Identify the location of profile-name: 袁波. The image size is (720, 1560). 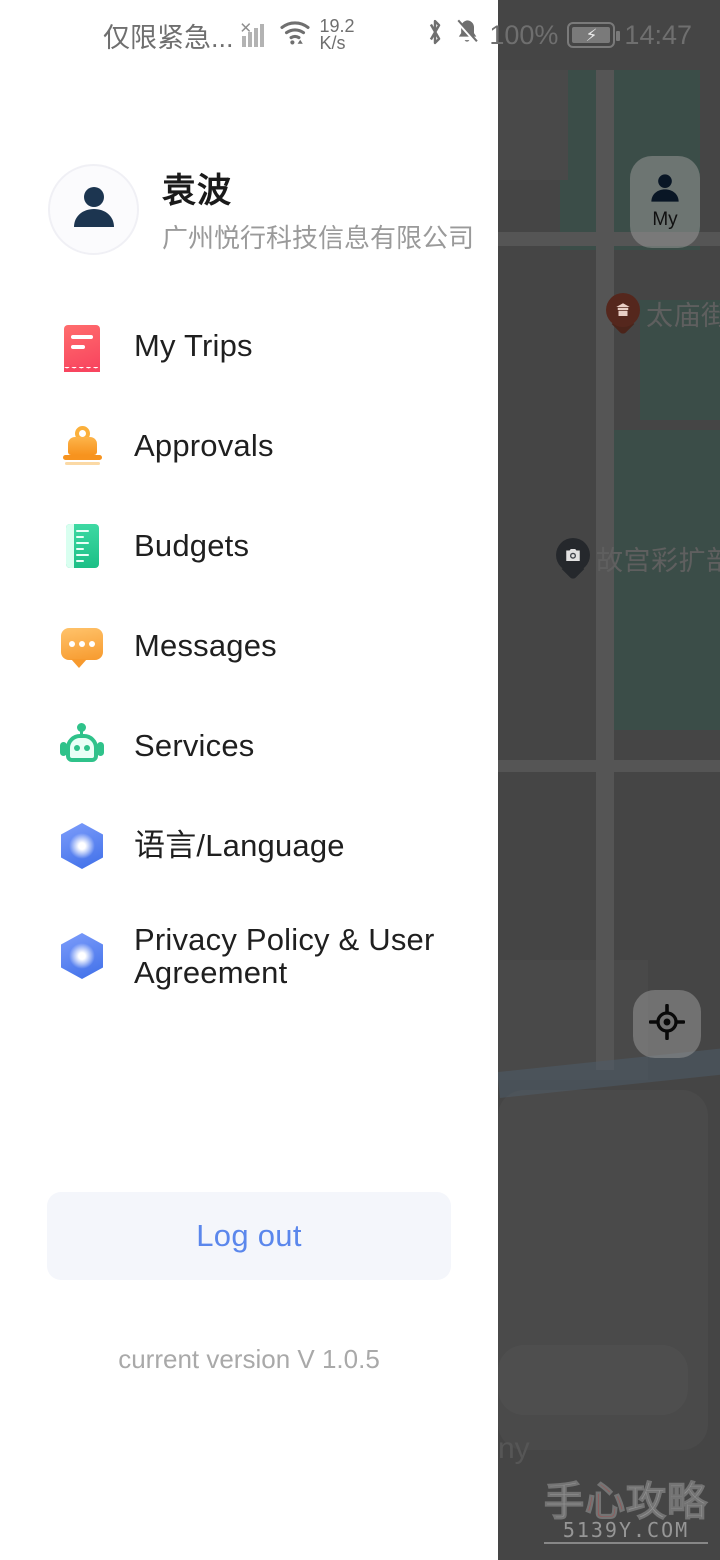
(197, 191).